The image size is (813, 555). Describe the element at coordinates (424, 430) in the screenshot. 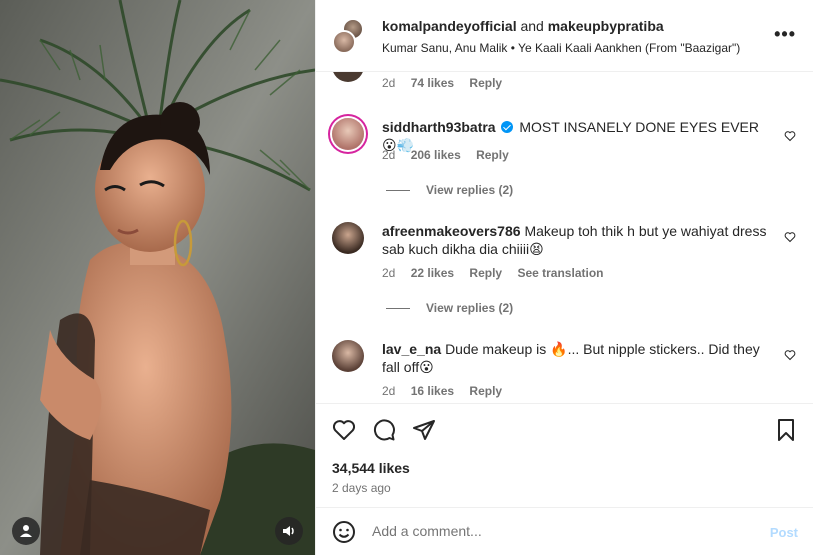

I see `share-icon` at that location.